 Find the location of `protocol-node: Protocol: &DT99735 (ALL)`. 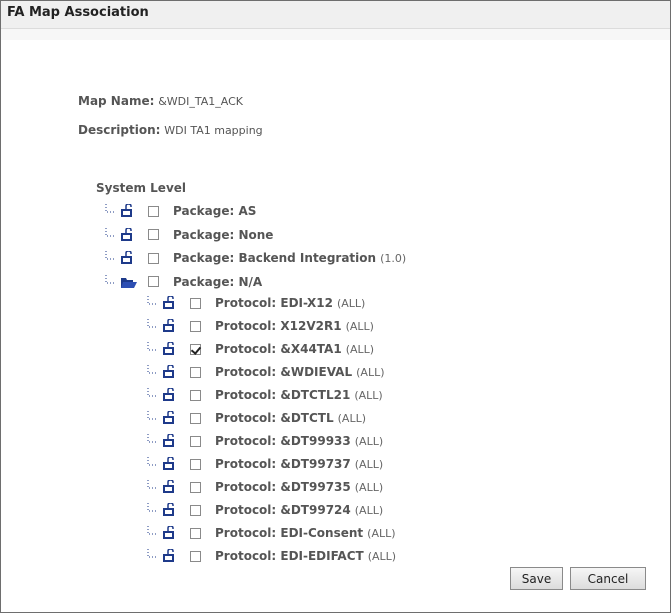

protocol-node: Protocol: &DT99735 (ALL) is located at coordinates (263, 487).